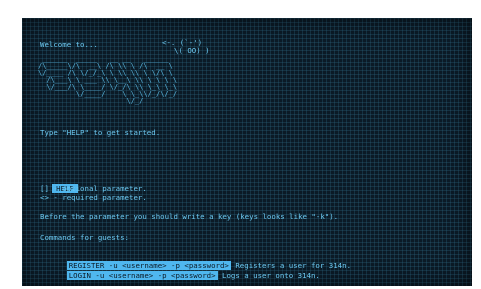 Image resolution: width=481 pixels, height=289 pixels. What do you see at coordinates (268, 275) in the screenshot?
I see `login-description: Logs a user onto 314n.` at bounding box center [268, 275].